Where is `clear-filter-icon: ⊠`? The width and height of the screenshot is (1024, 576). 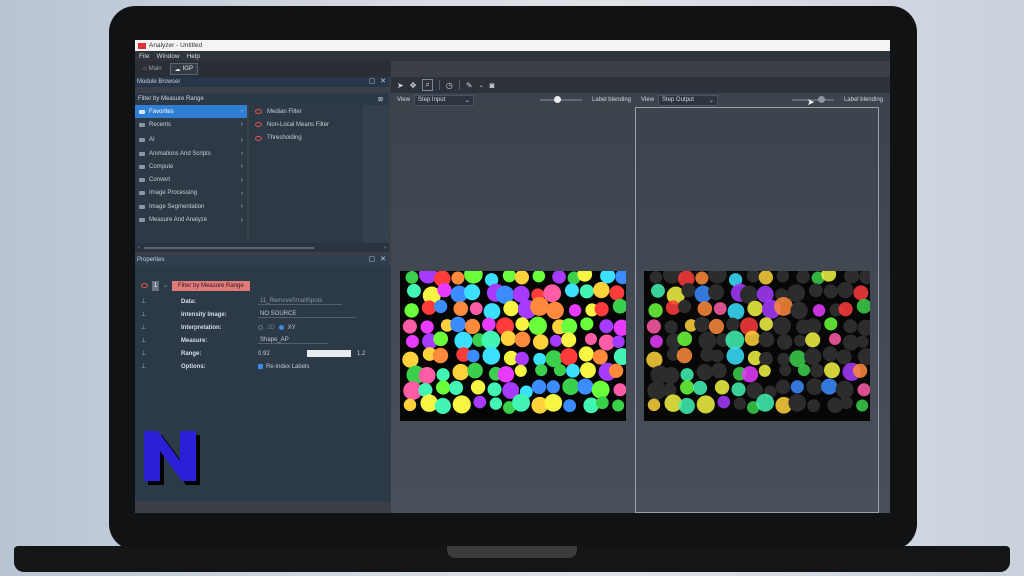
clear-filter-icon: ⊠ is located at coordinates (380, 99).